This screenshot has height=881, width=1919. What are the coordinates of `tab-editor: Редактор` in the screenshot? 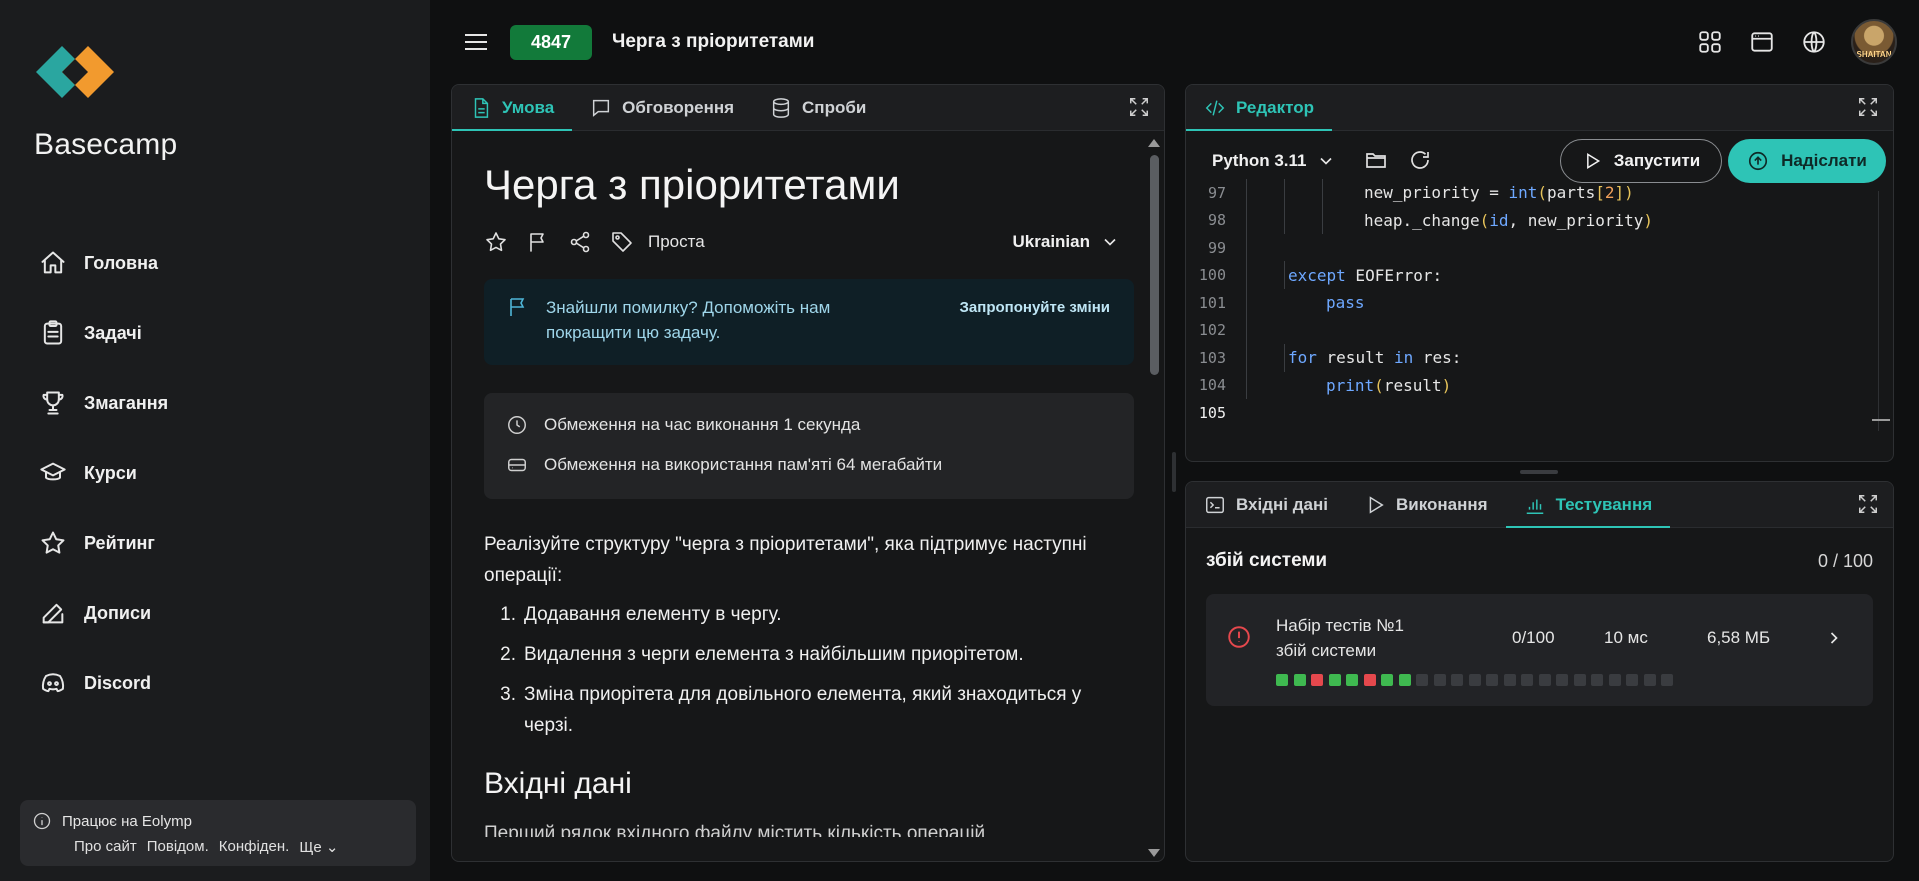 It's located at (1259, 108).